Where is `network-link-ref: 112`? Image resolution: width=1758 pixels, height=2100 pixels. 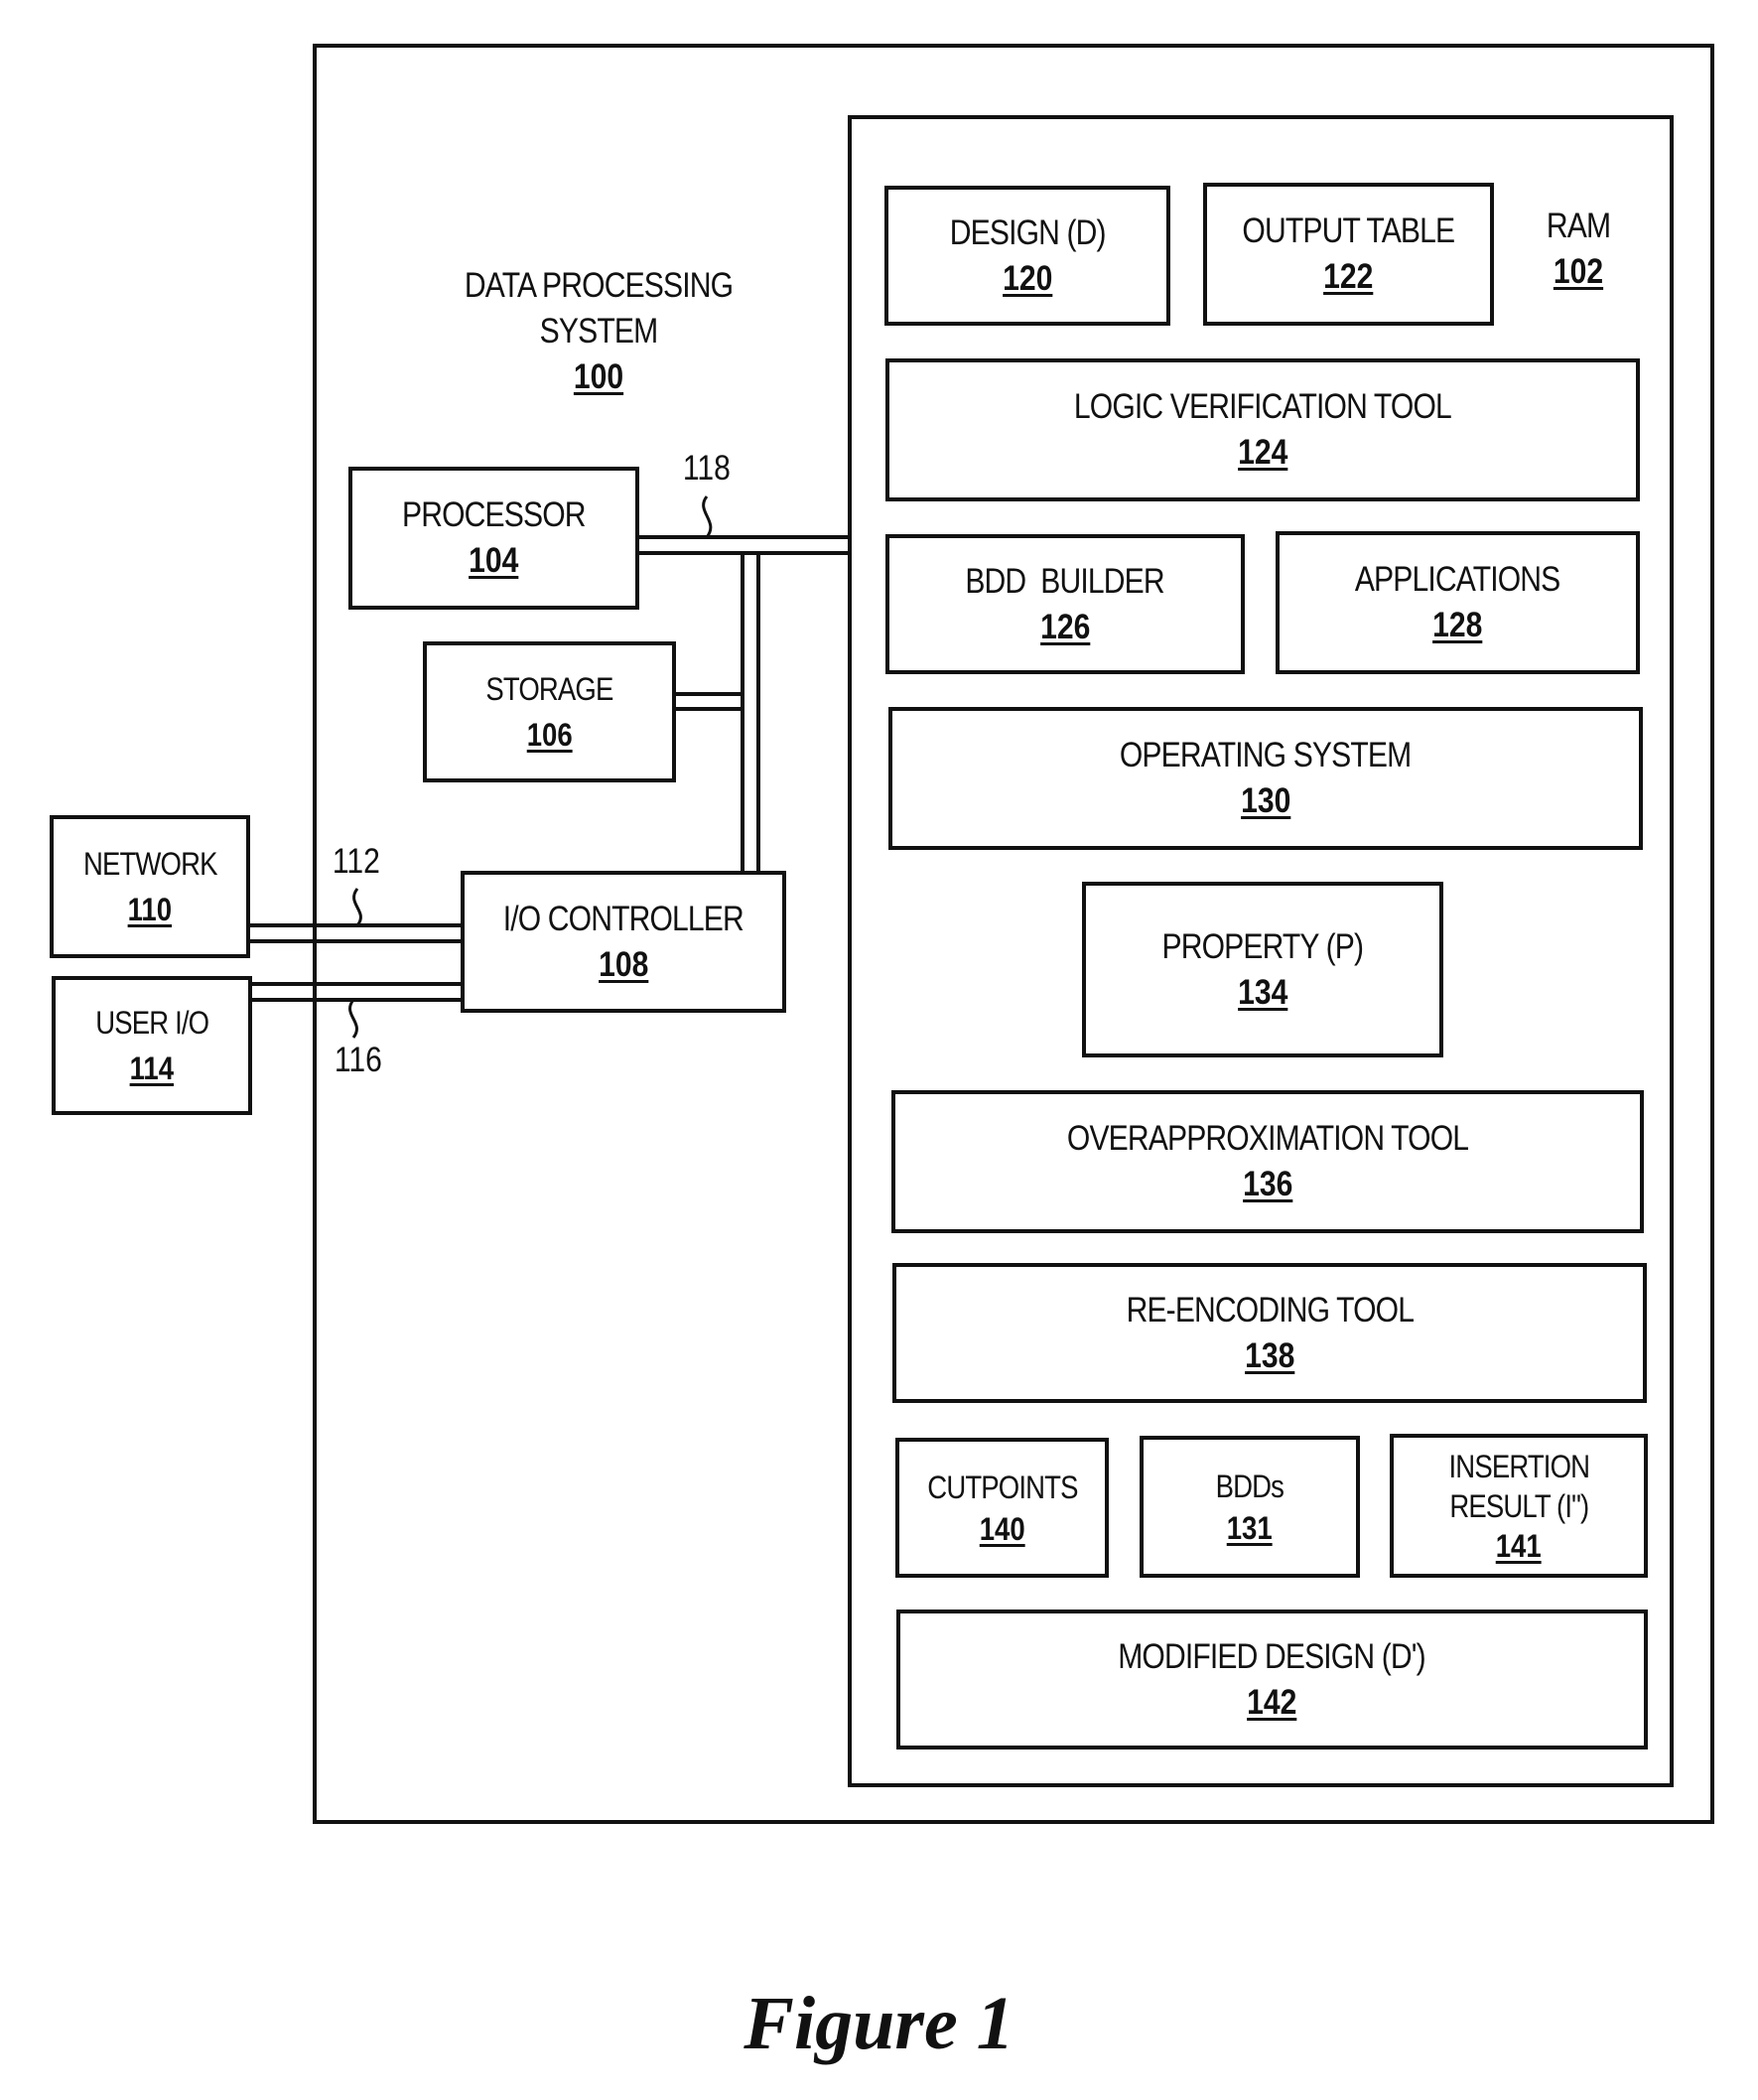 network-link-ref: 112 is located at coordinates (356, 861).